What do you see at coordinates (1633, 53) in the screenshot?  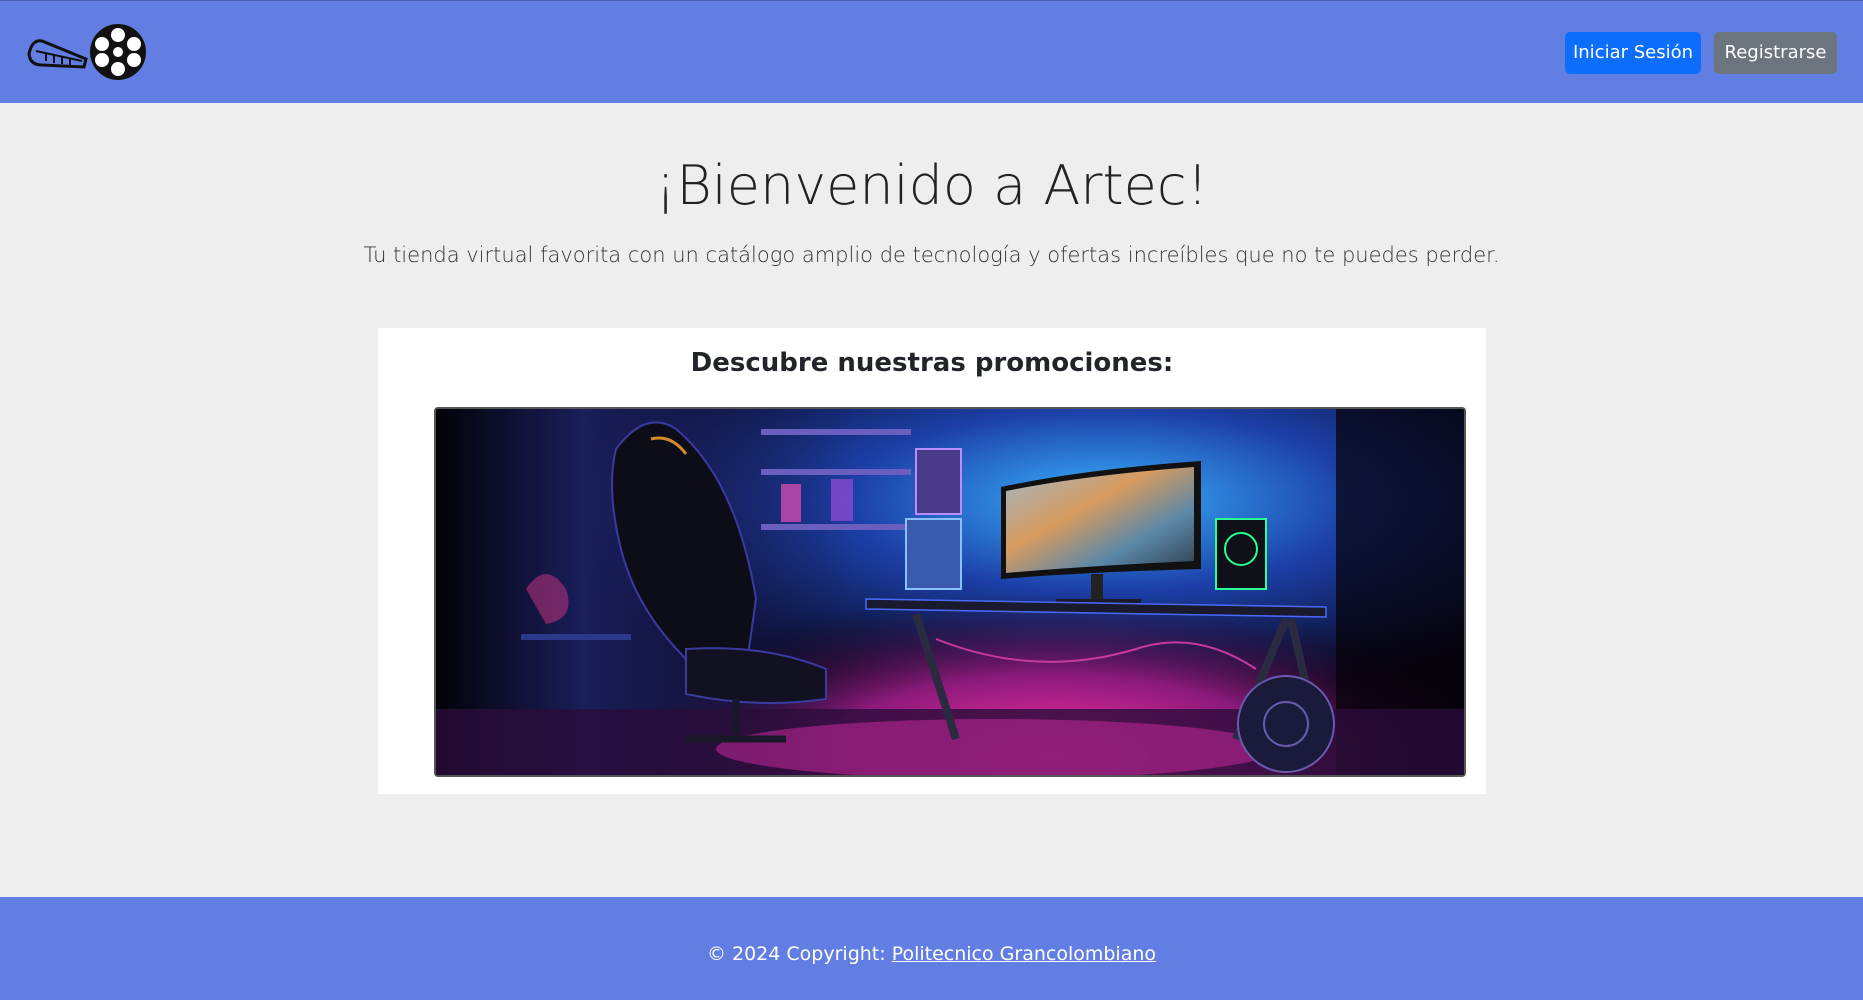 I see `login-button: Iniciar Sesión` at bounding box center [1633, 53].